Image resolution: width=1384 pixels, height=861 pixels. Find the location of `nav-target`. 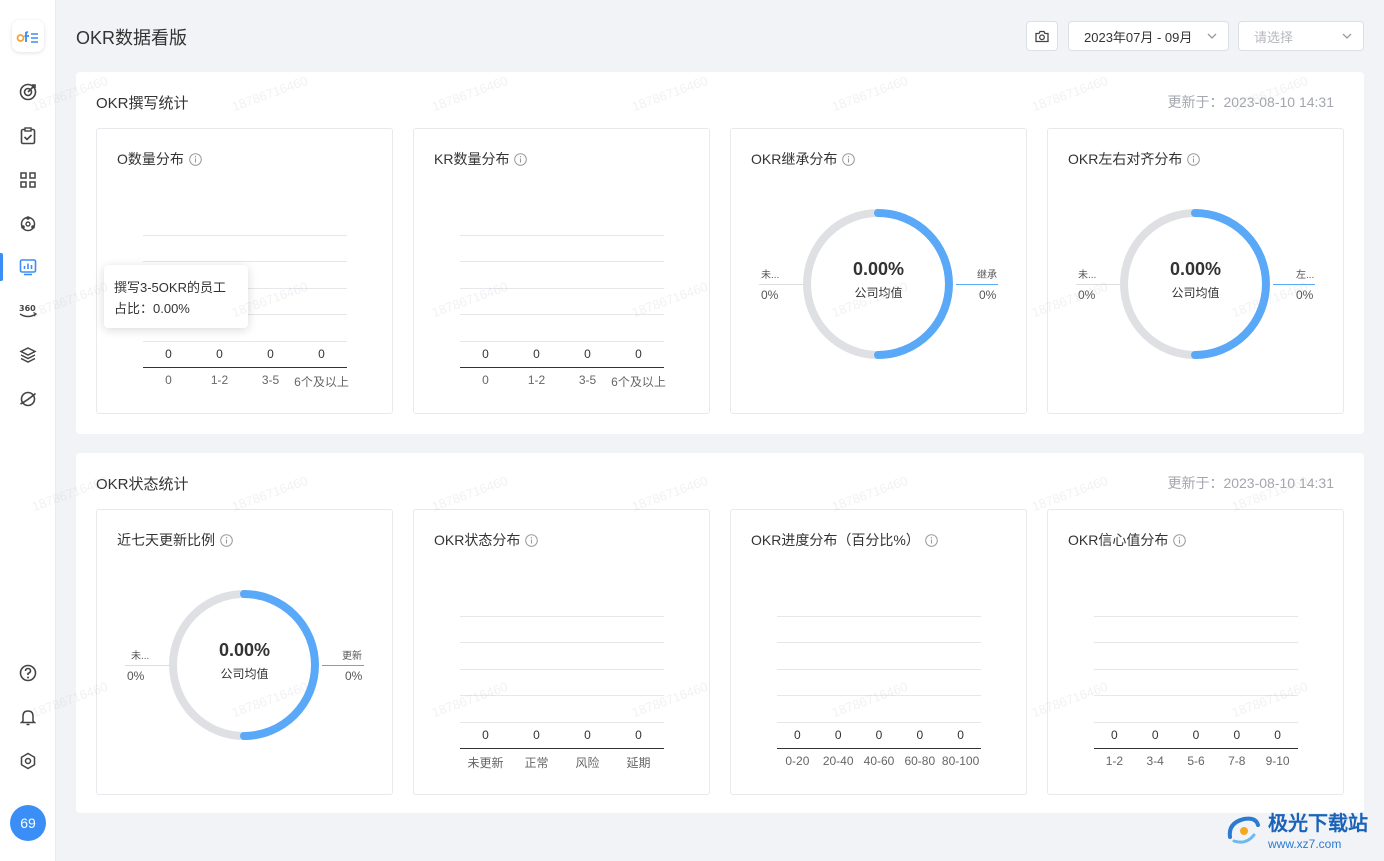

nav-target is located at coordinates (28, 92).